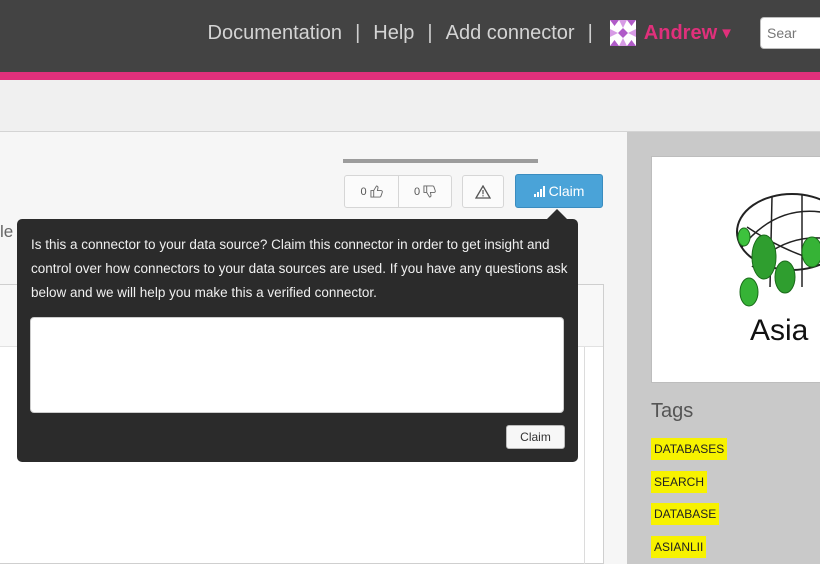 This screenshot has height=564, width=820. I want to click on thumbs-up-icon, so click(376, 191).